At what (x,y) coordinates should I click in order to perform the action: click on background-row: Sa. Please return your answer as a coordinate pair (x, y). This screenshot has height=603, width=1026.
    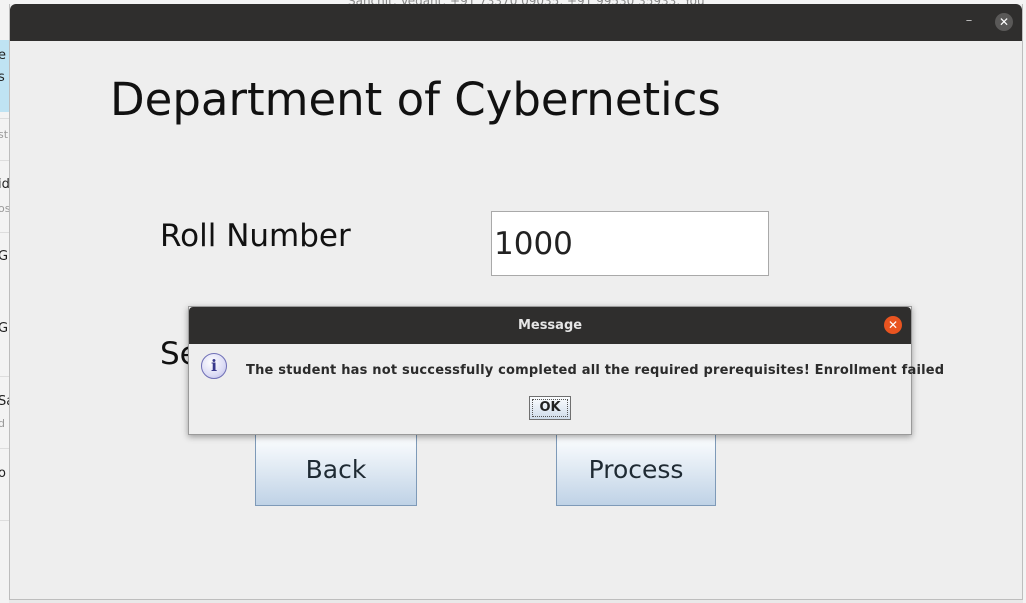
    Looking at the image, I should click on (4, 401).